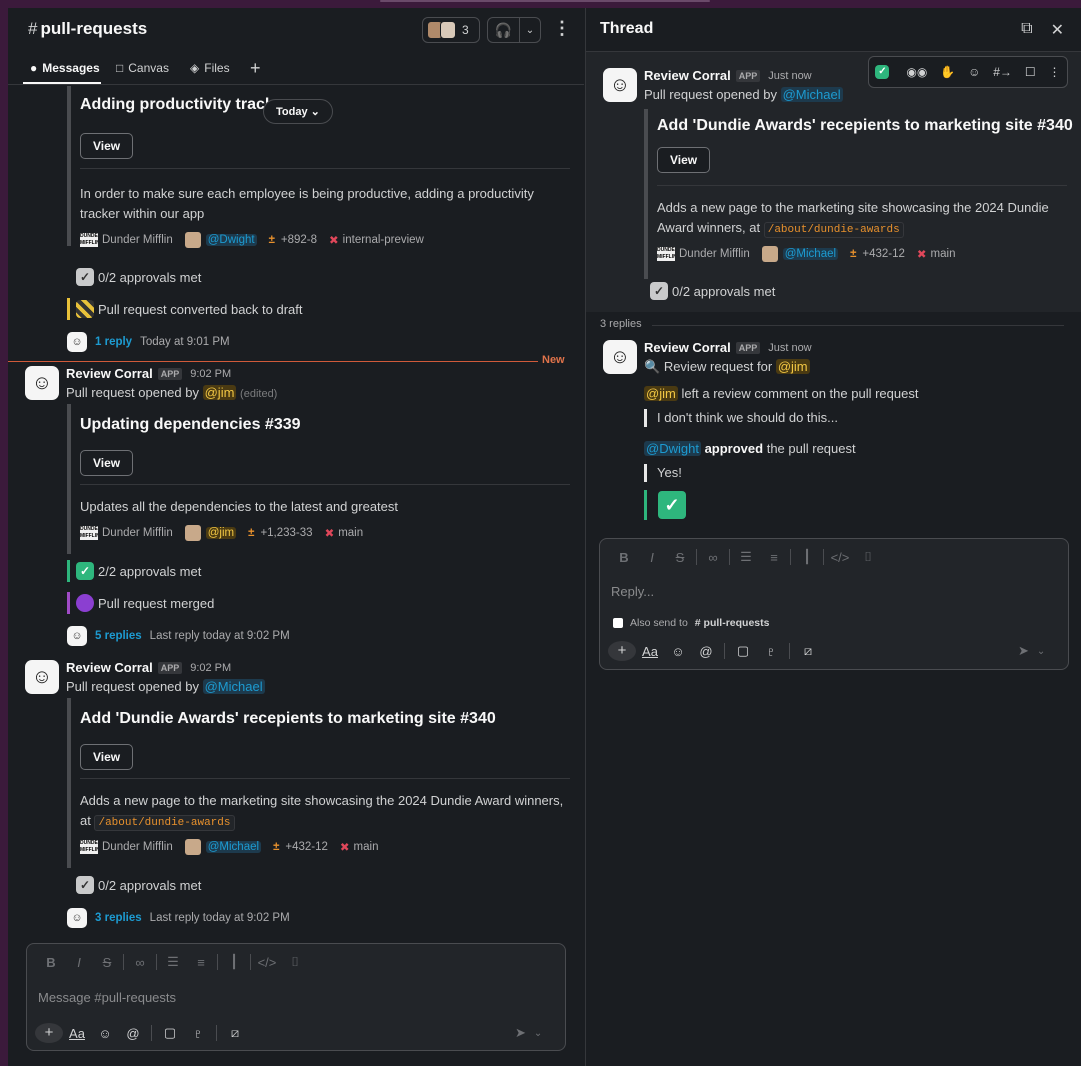 The width and height of the screenshot is (1081, 1066). Describe the element at coordinates (87, 29) in the screenshot. I see `channel-title: # pull-requests` at that location.